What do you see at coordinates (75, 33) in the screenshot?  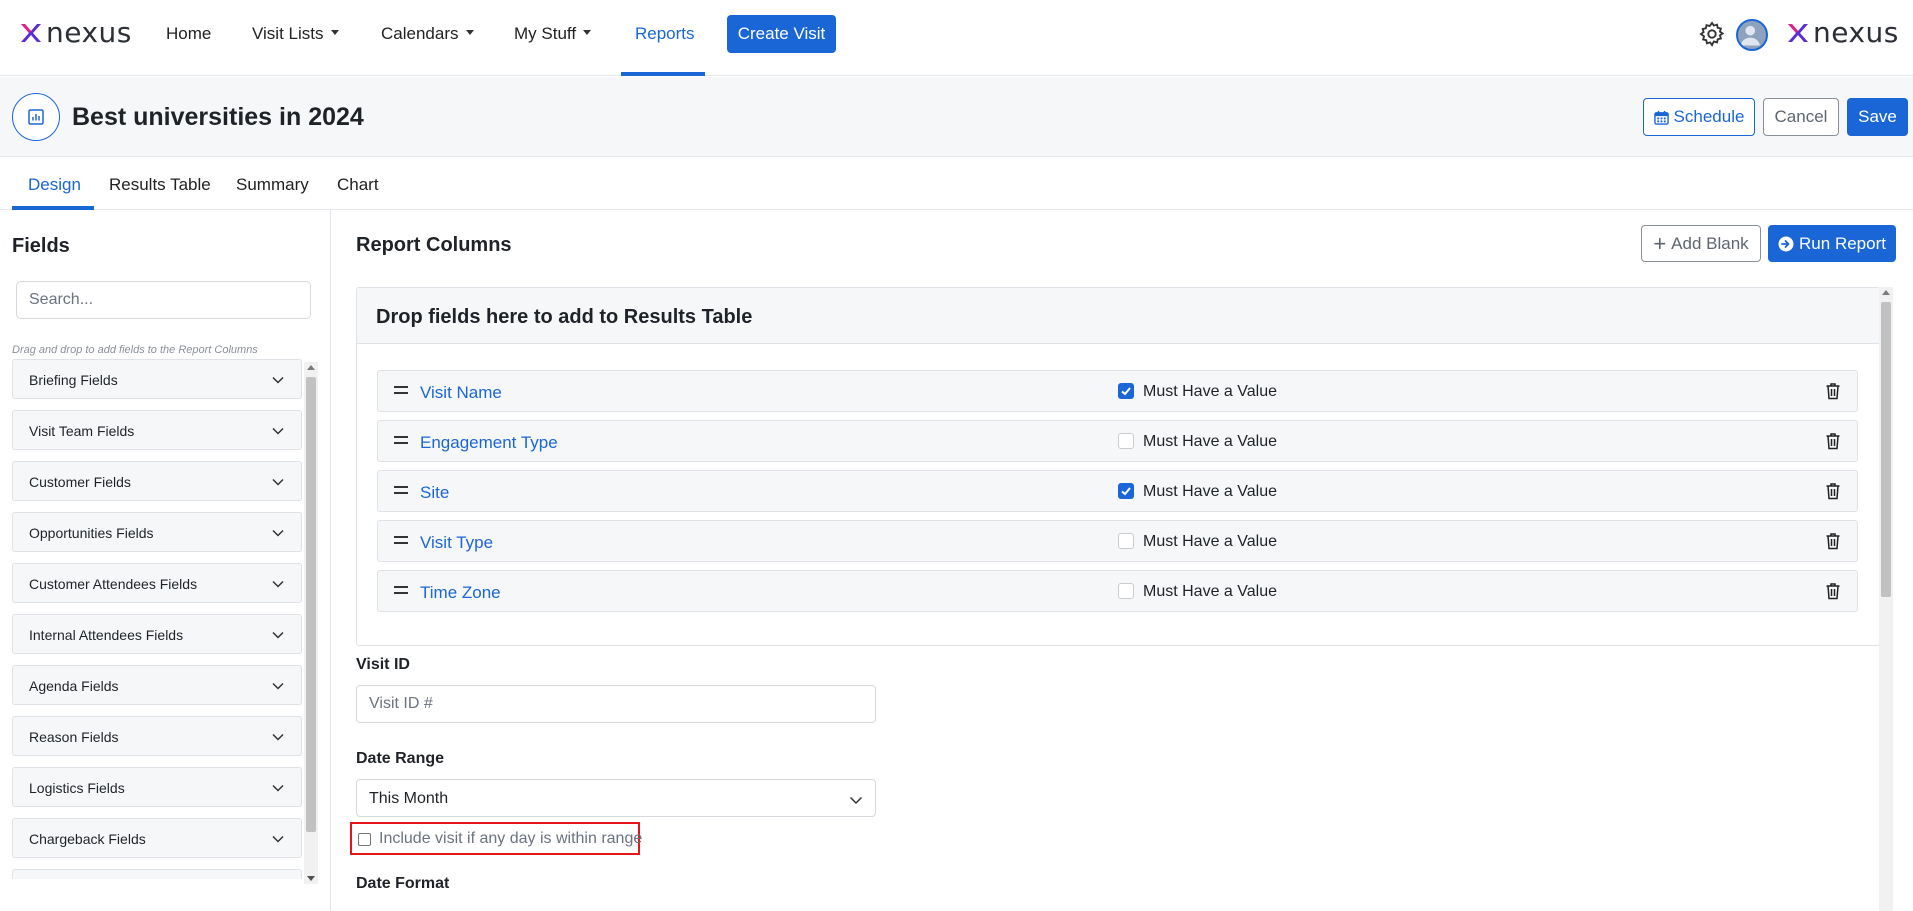 I see `nexus-logo: nexus` at bounding box center [75, 33].